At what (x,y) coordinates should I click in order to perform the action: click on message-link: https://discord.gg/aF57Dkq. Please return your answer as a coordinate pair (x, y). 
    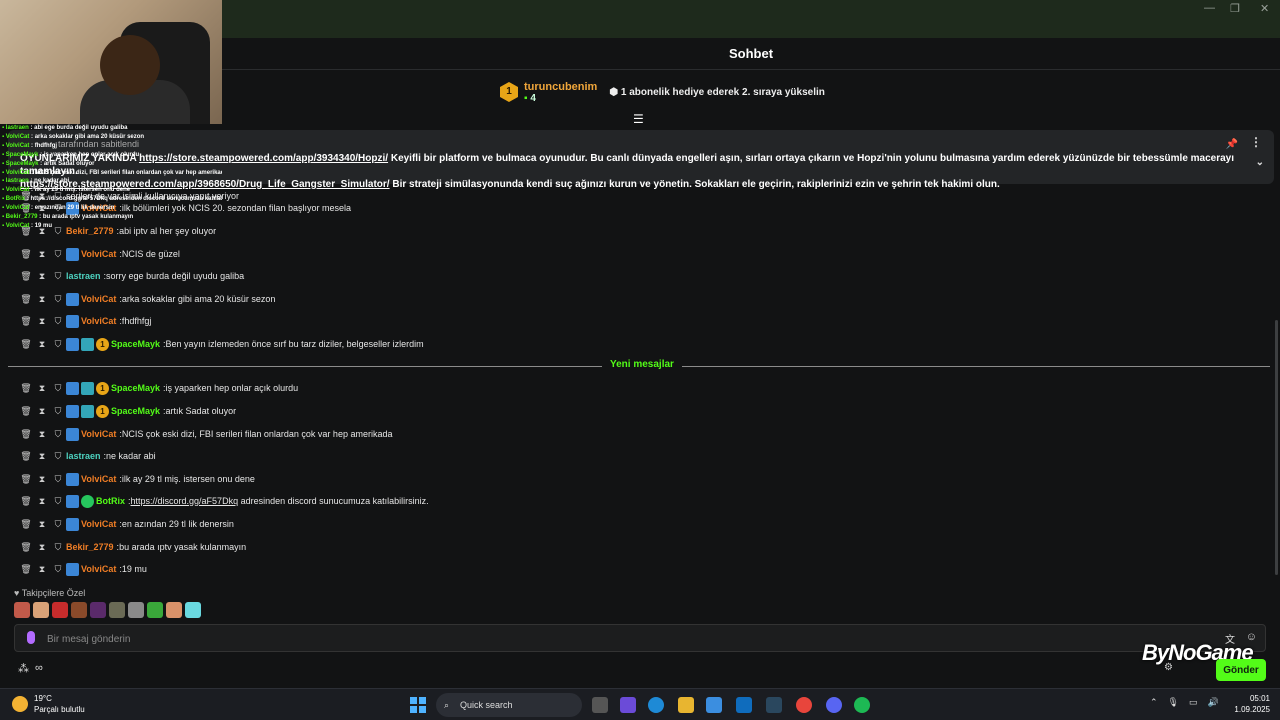
    Looking at the image, I should click on (185, 501).